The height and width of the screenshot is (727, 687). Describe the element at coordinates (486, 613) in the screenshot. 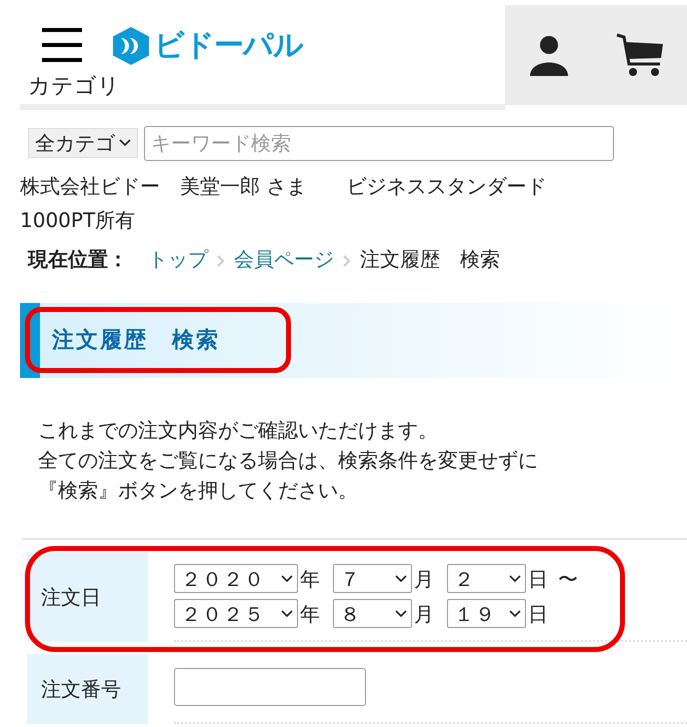

I see `date-select: １９` at that location.